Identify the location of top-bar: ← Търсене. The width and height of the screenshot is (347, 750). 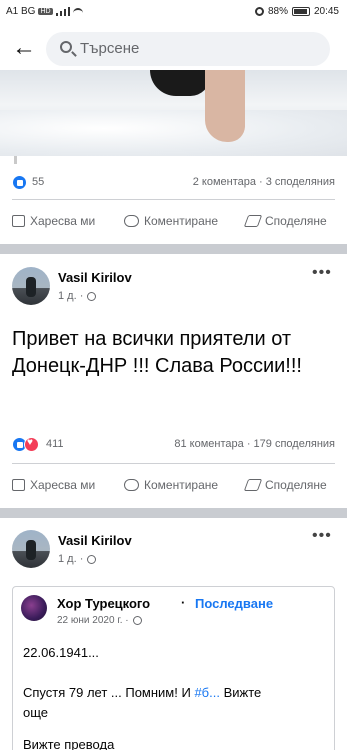
(173, 49).